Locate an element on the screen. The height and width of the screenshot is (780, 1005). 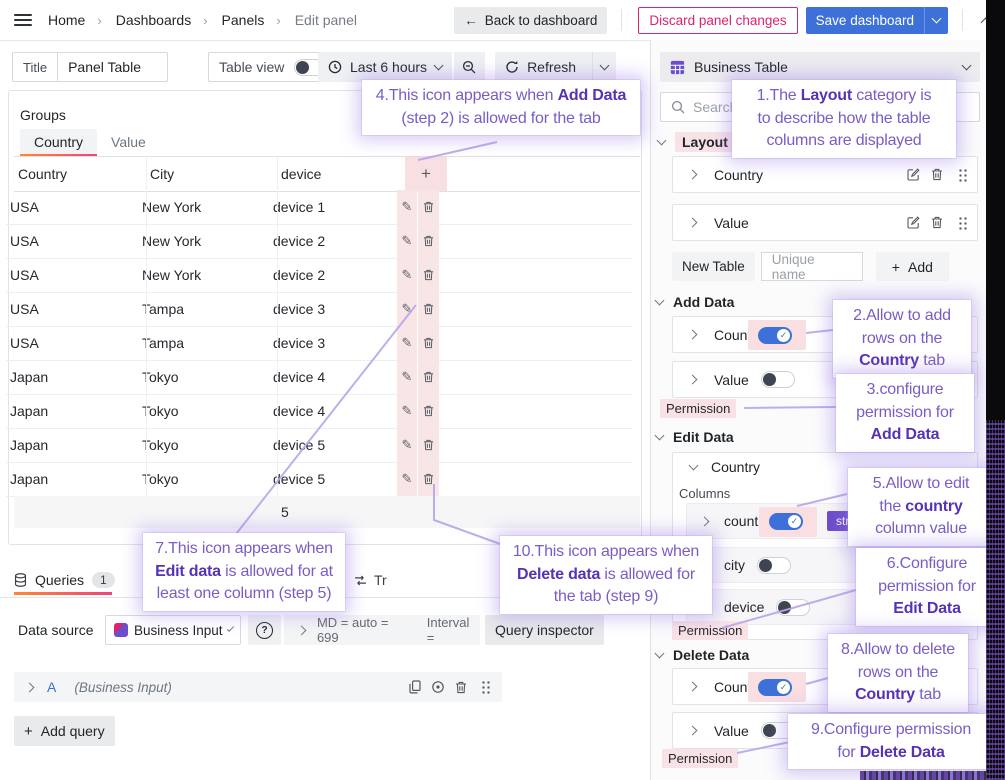
unique-name-input: Unique name is located at coordinates (811, 267).